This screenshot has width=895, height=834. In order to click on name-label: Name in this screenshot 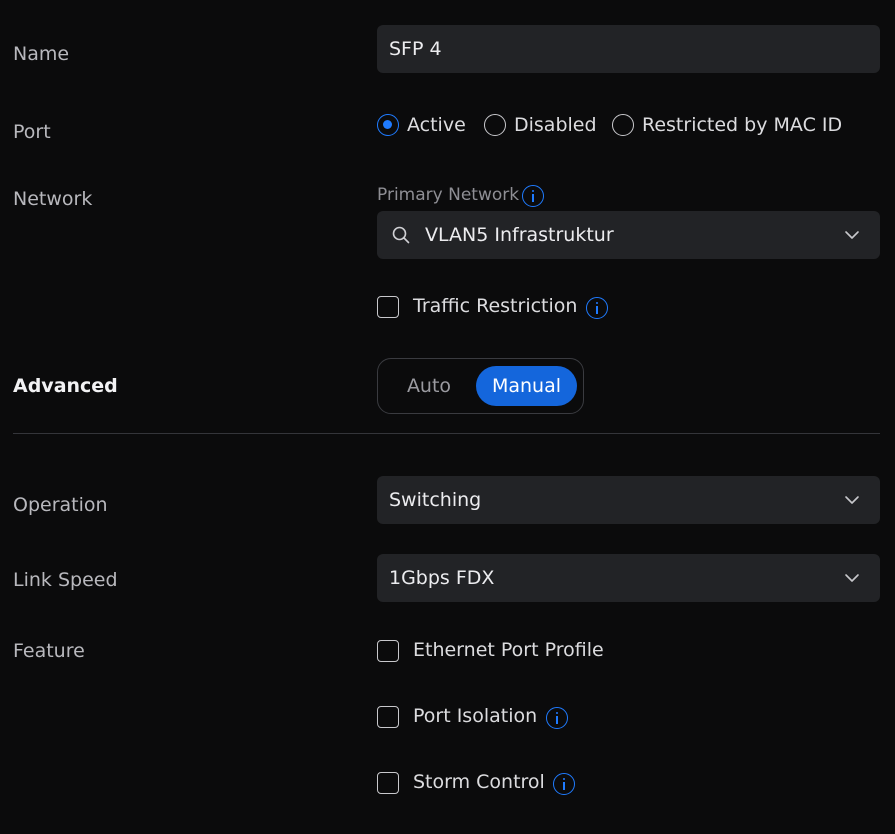, I will do `click(41, 54)`.